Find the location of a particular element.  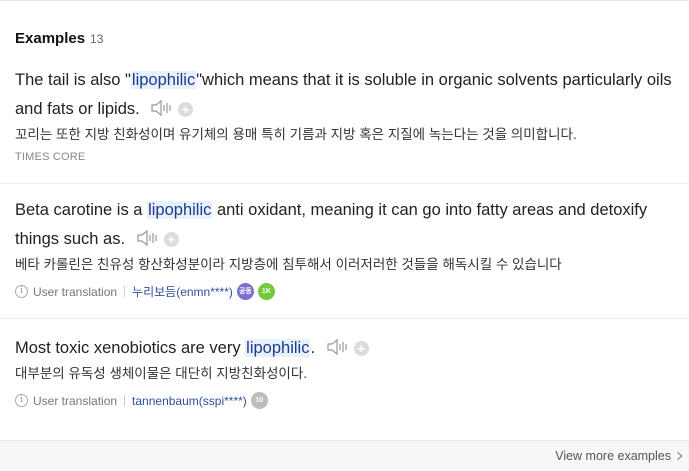

translation-meta: i User translation 누리보듬(enmn****) 공동 1K is located at coordinates (345, 291).